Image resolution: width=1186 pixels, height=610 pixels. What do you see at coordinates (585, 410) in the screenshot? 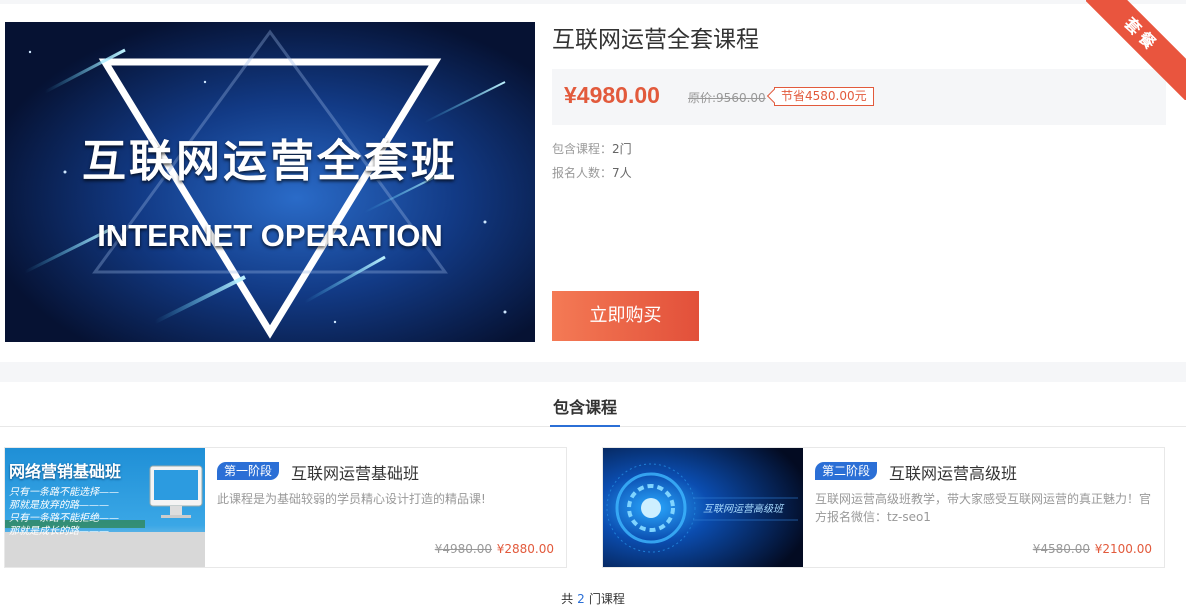
I see `tab-included-courses: 包含课程` at bounding box center [585, 410].